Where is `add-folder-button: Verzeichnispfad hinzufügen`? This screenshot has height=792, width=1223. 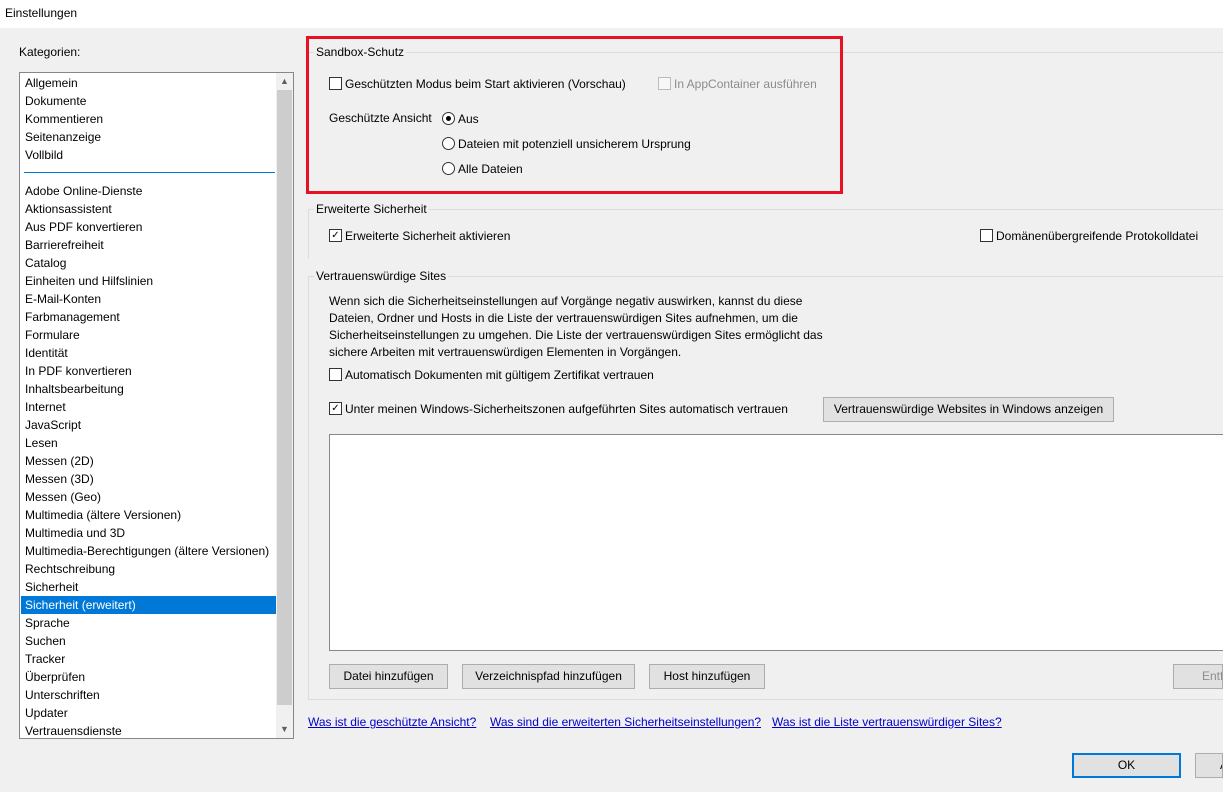 add-folder-button: Verzeichnispfad hinzufügen is located at coordinates (548, 676).